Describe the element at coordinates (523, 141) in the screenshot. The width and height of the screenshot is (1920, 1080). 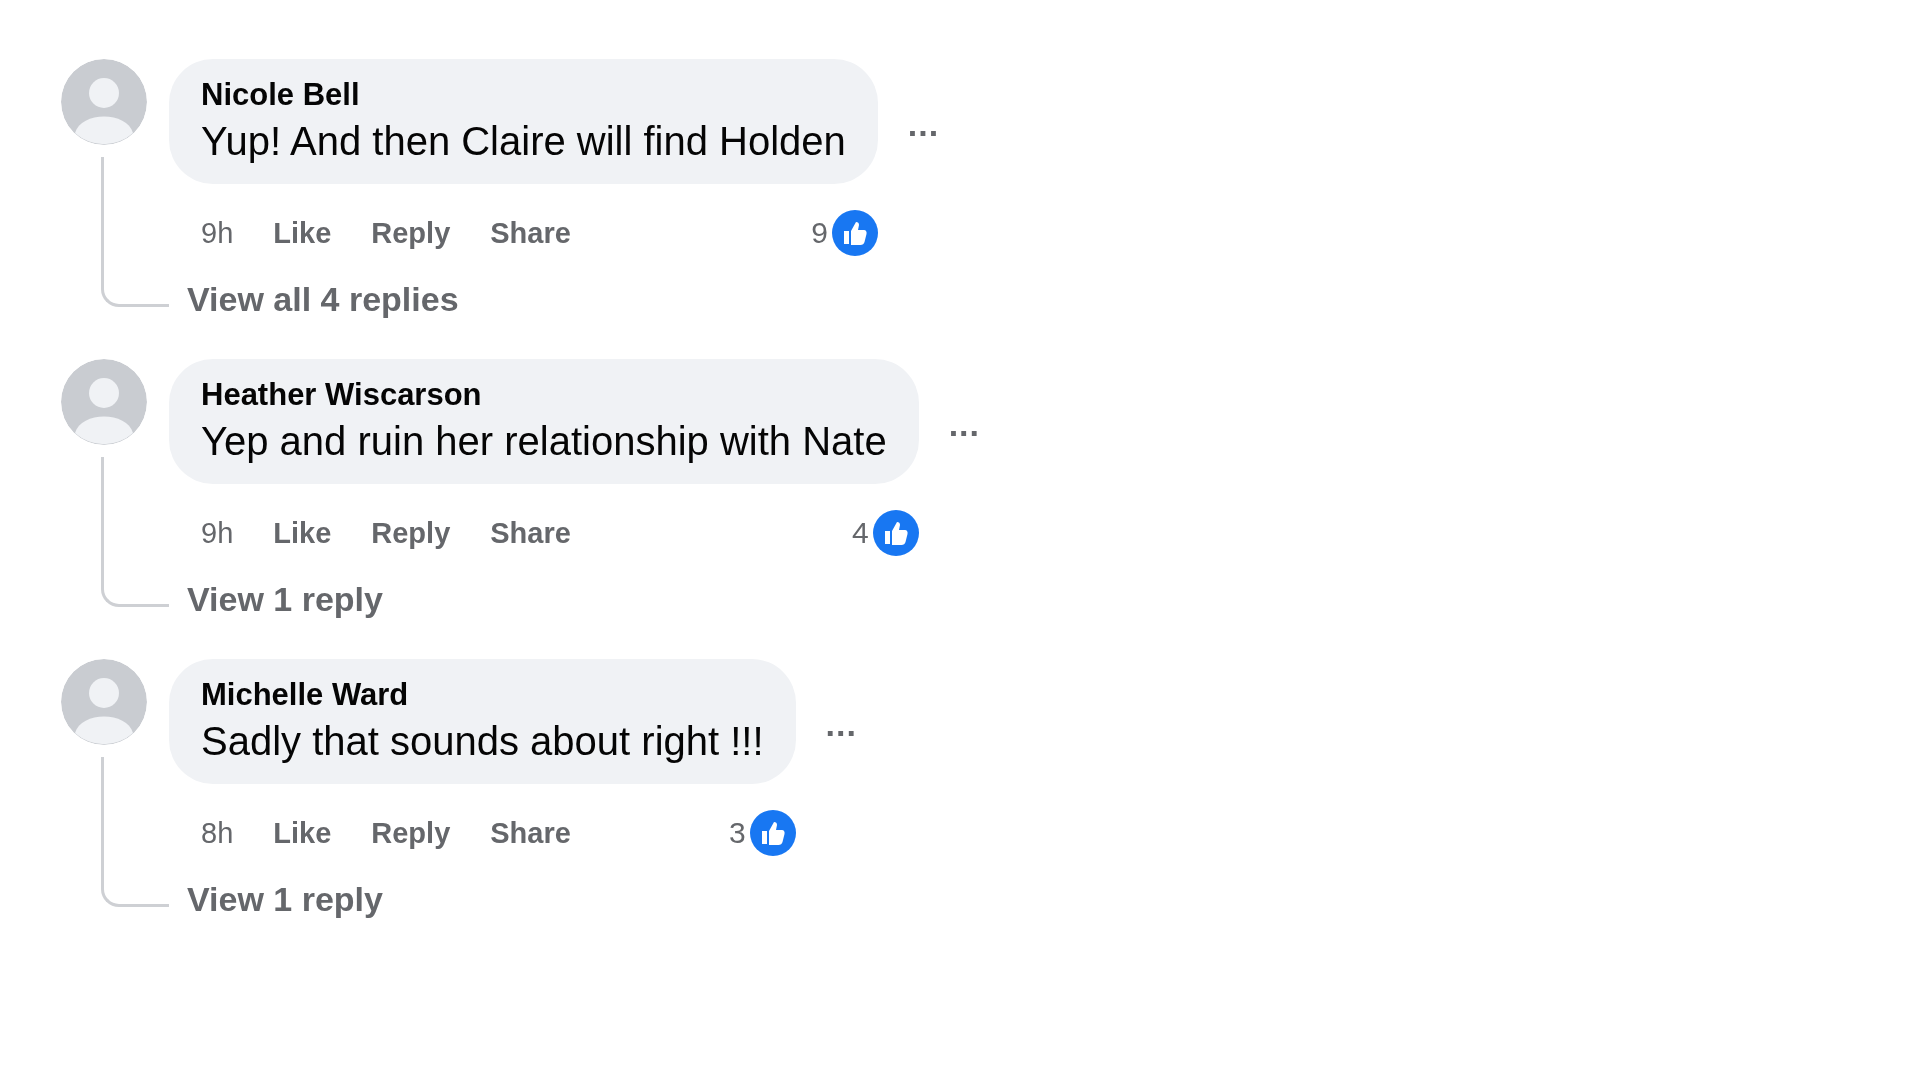
I see `comment-text: Yup! And then Claire will find Holden` at that location.